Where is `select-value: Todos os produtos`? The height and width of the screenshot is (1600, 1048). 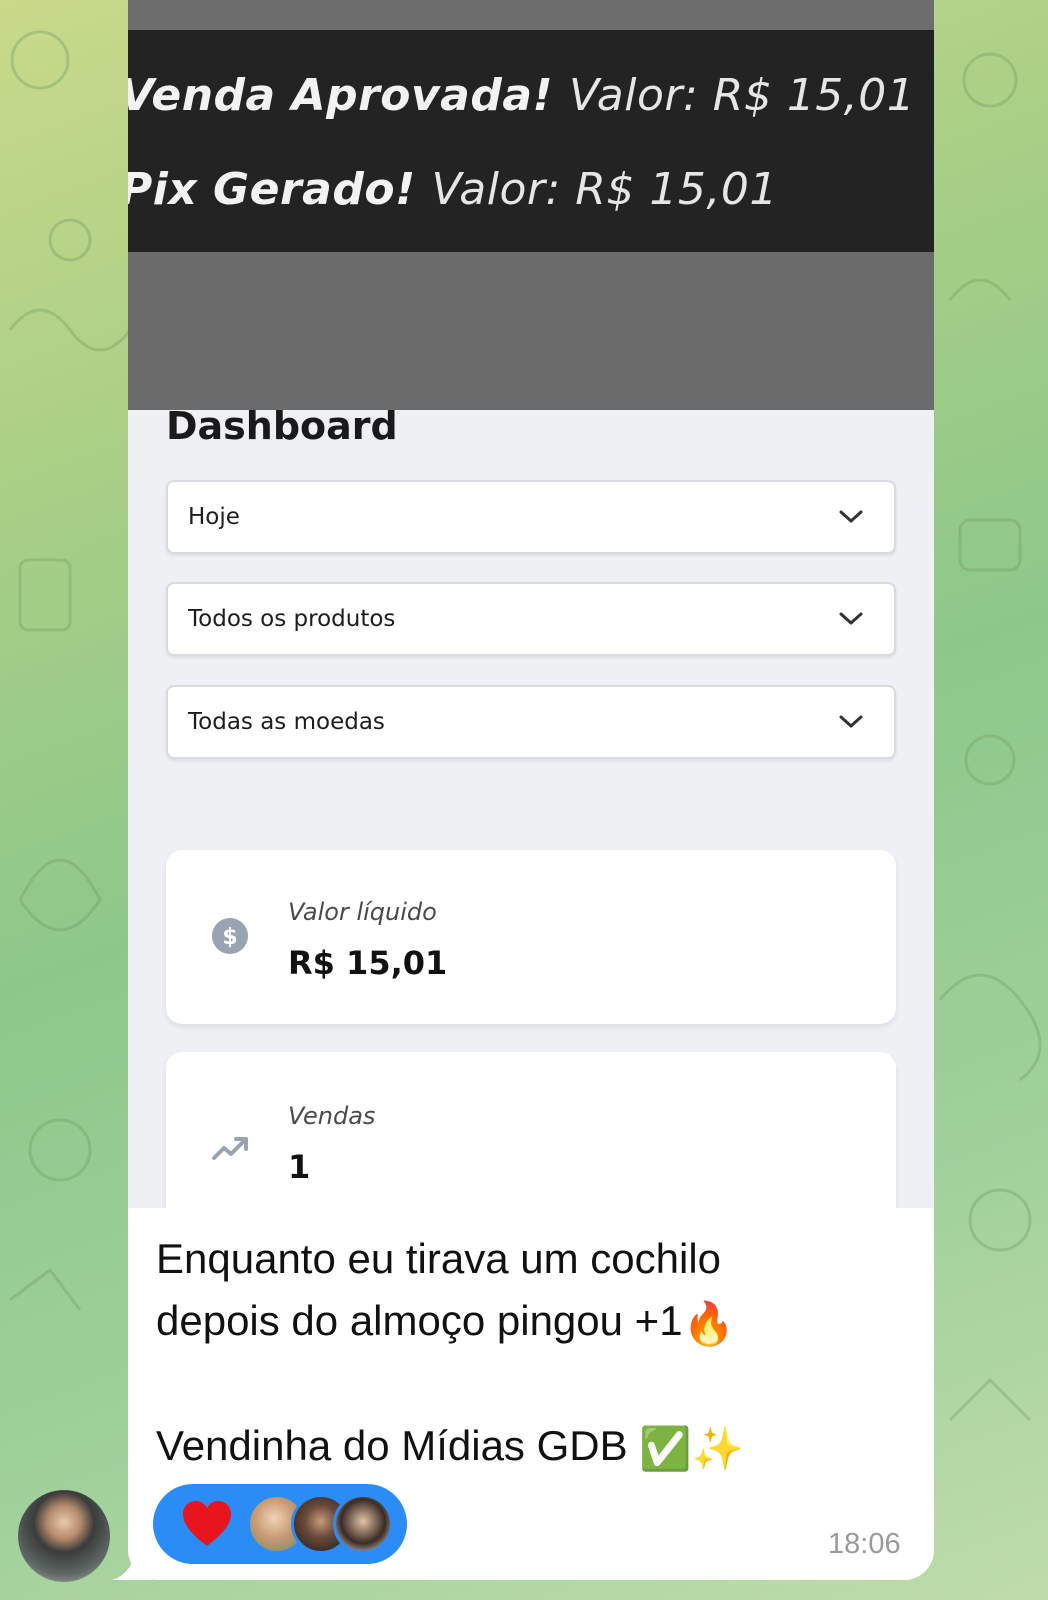 select-value: Todos os produtos is located at coordinates (292, 619).